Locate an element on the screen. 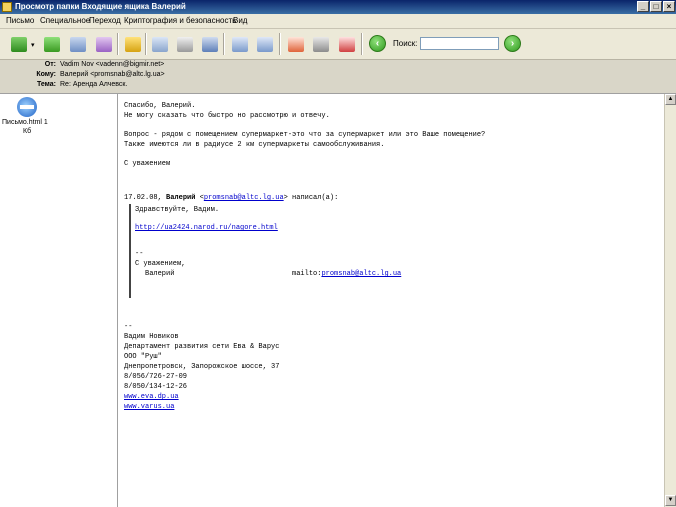 The width and height of the screenshot is (676, 507). back-button: ‹ is located at coordinates (377, 43).